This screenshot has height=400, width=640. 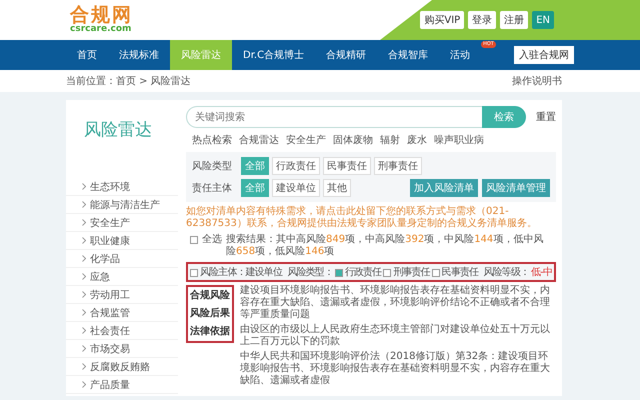 What do you see at coordinates (210, 314) in the screenshot?
I see `detail-label: 风险后果` at bounding box center [210, 314].